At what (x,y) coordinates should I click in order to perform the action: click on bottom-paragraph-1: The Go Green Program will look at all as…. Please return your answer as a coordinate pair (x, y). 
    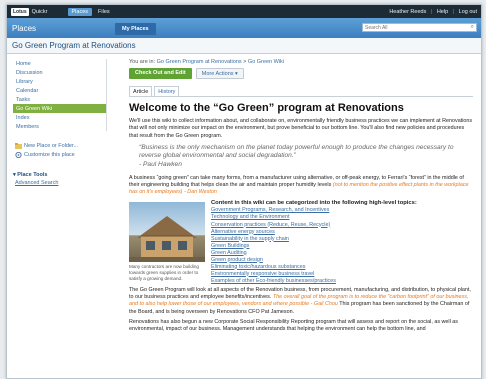
    Looking at the image, I should click on (301, 301).